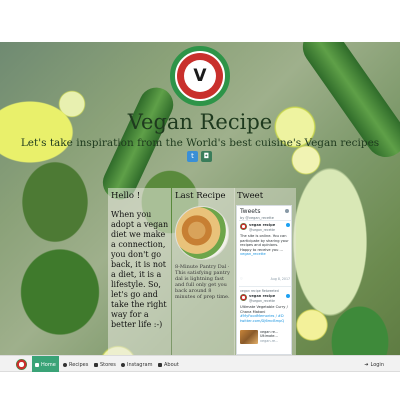 This screenshot has height=400, width=400. I want to click on instagram-icon: ◘, so click(206, 156).